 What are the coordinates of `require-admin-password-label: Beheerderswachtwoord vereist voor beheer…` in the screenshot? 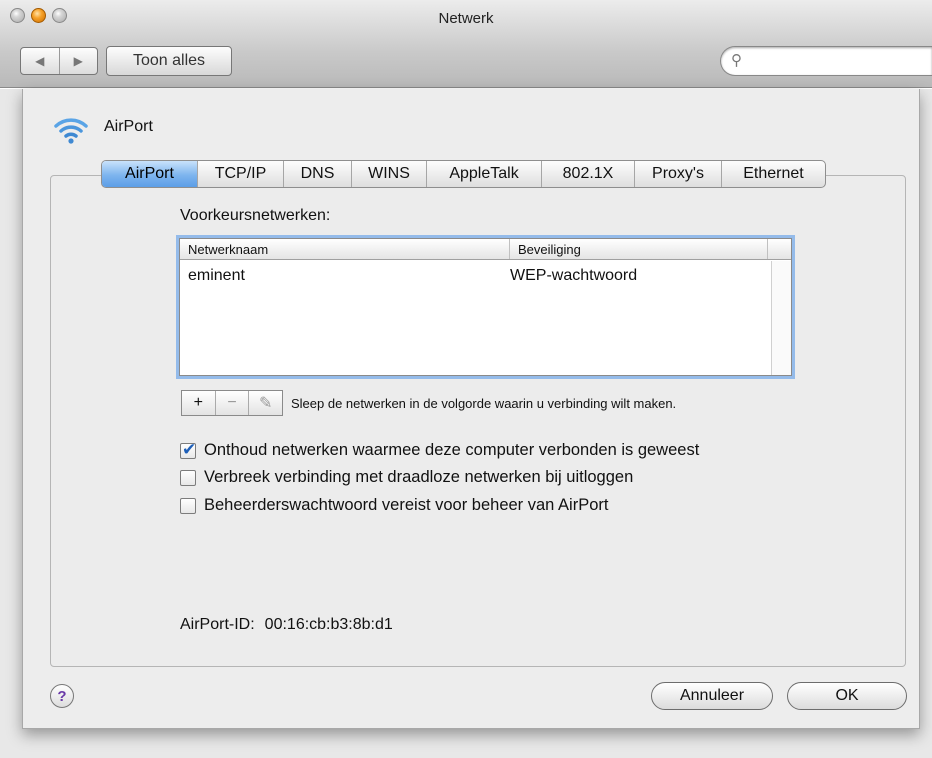 It's located at (406, 505).